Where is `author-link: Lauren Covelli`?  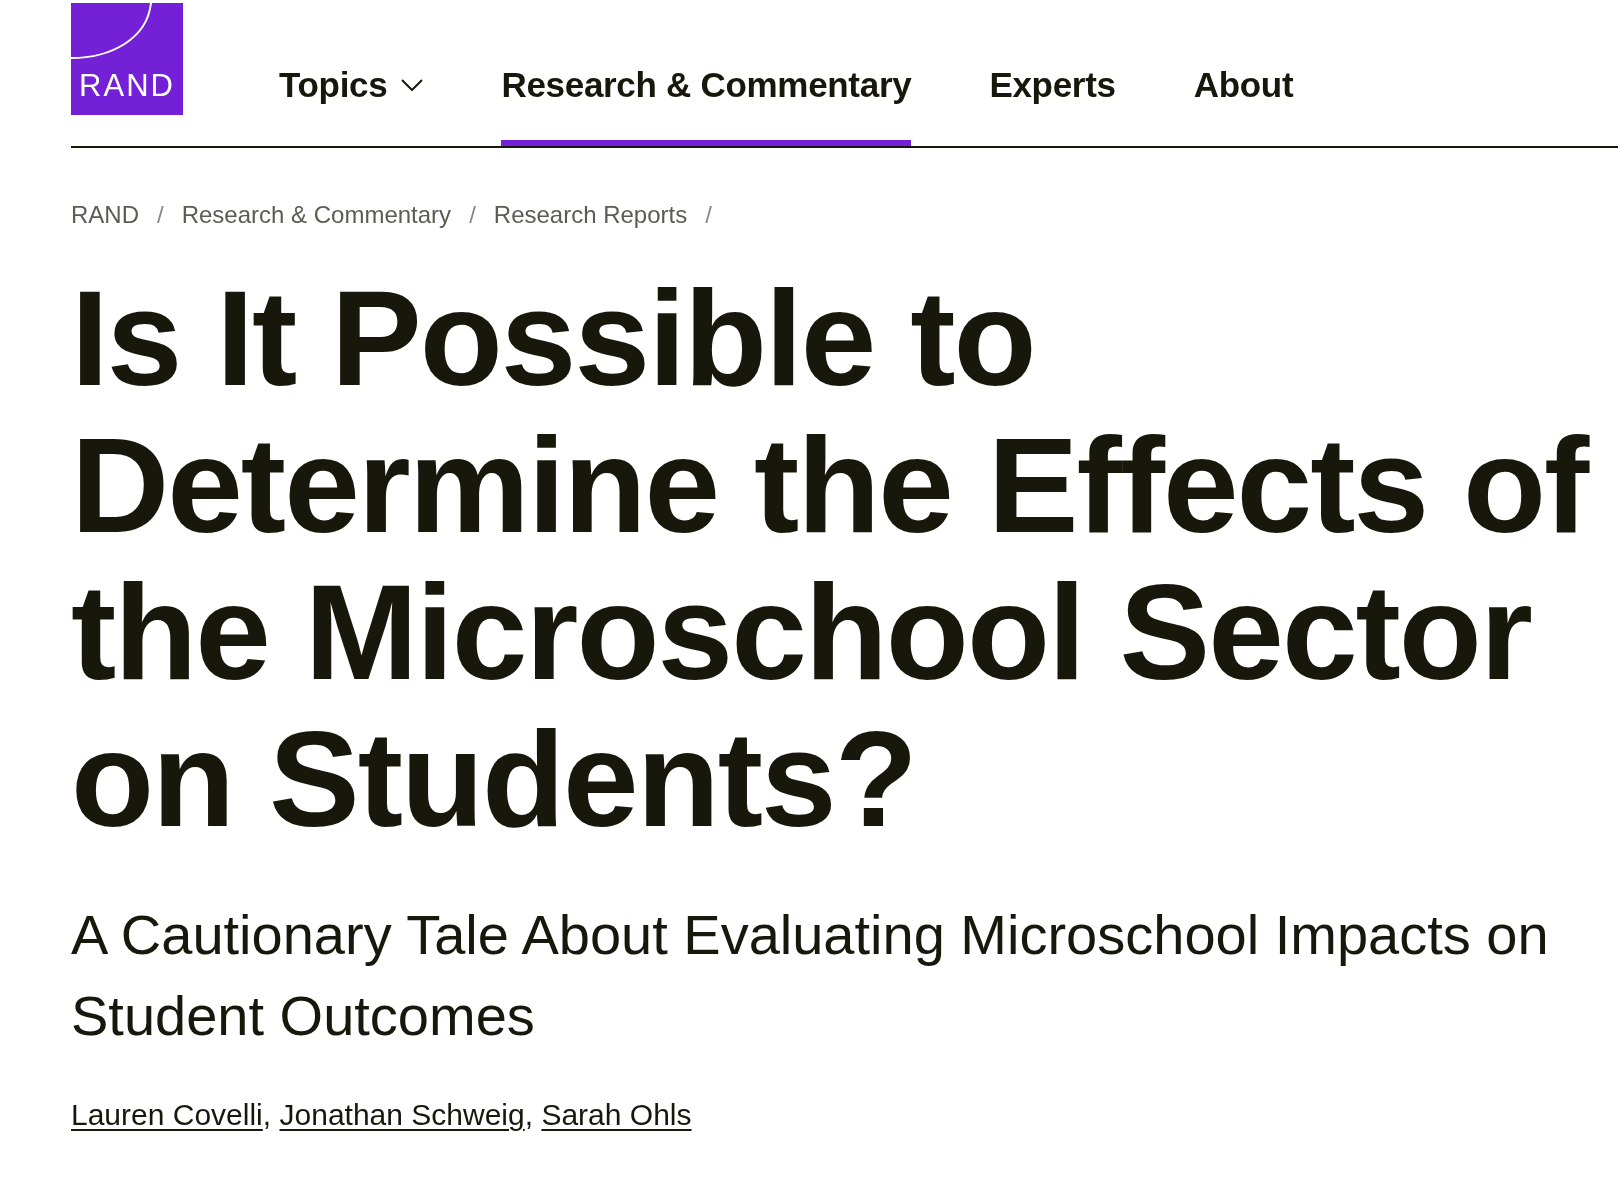 author-link: Lauren Covelli is located at coordinates (167, 1114).